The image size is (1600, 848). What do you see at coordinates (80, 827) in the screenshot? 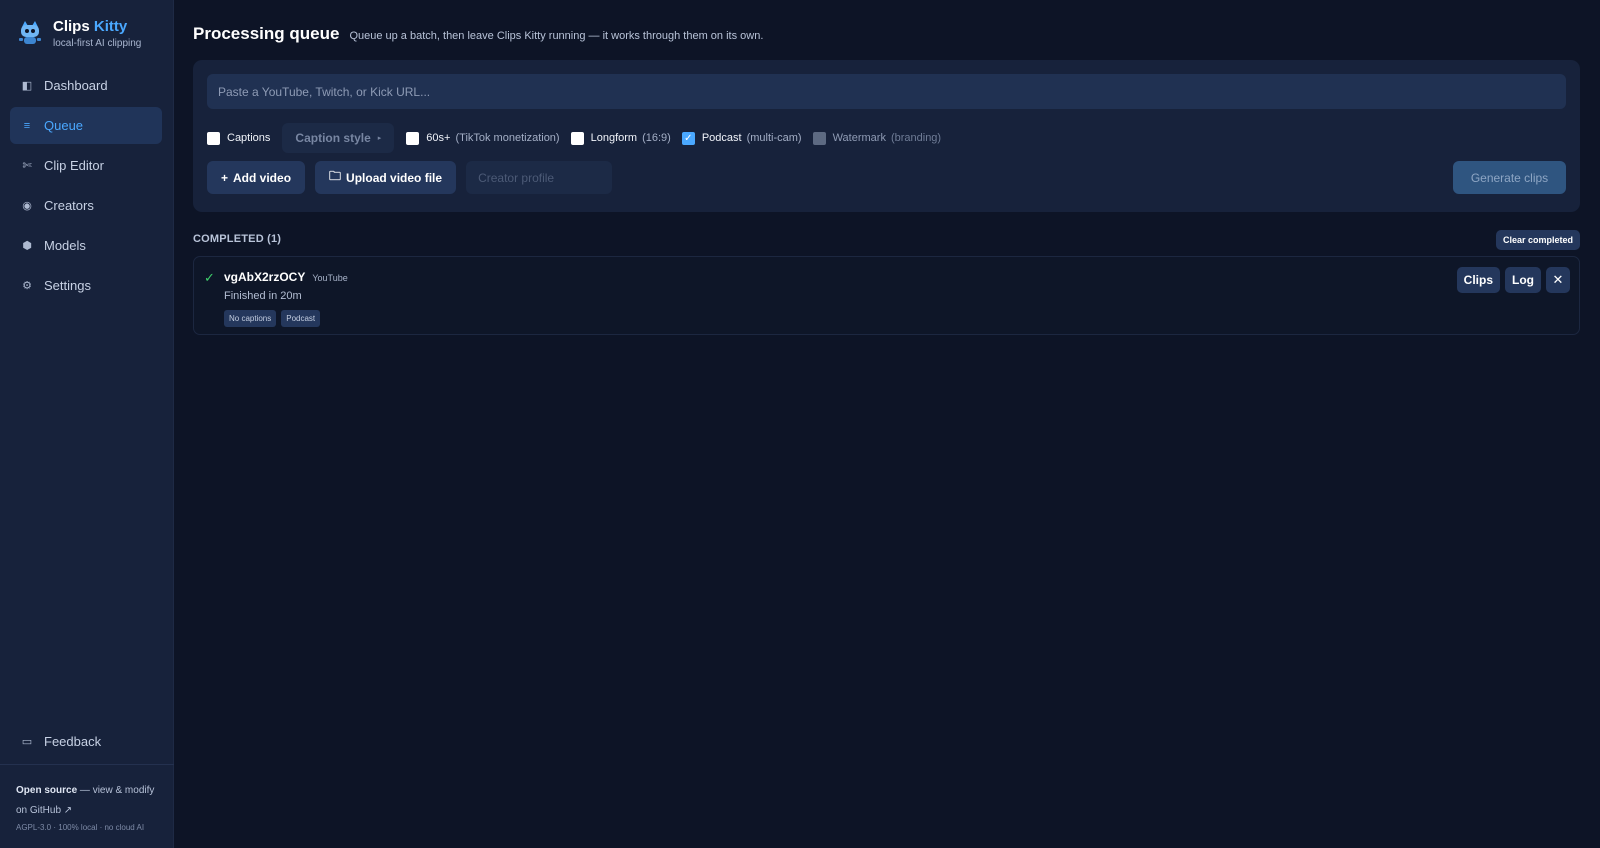
I see `license-meta: AGPL-3.0 · 100% local · no cloud AI` at bounding box center [80, 827].